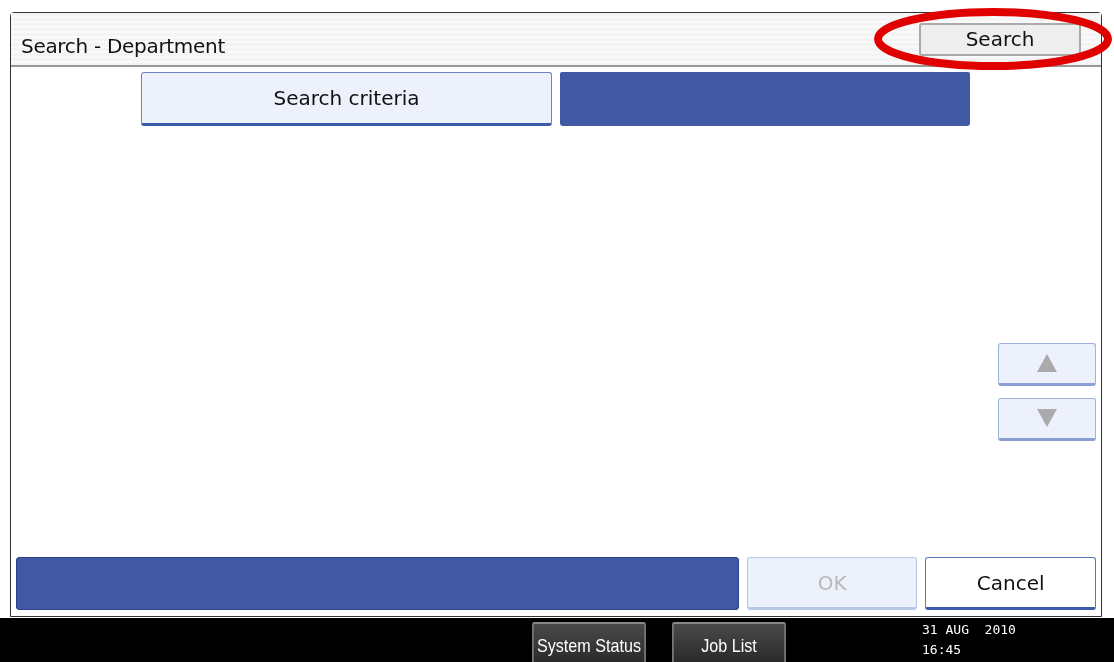  Describe the element at coordinates (942, 650) in the screenshot. I see `time-text: 16:45` at that location.